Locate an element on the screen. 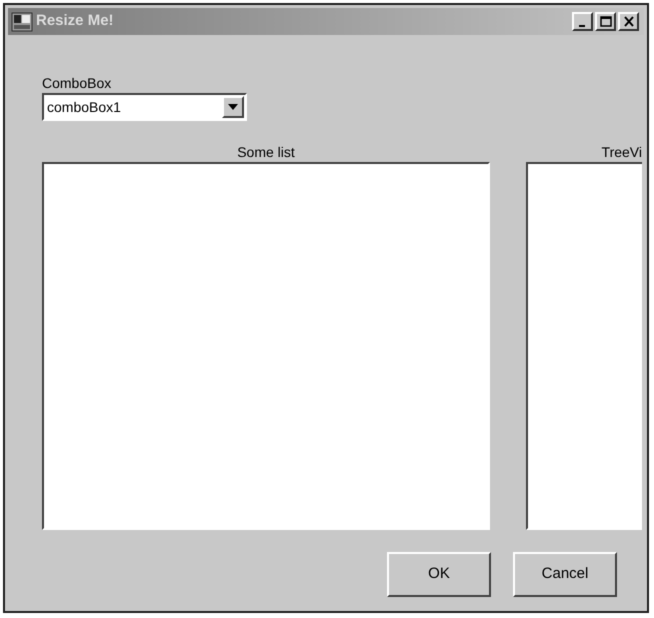 This screenshot has height=618, width=654. combo-label: ComboBox is located at coordinates (77, 83).